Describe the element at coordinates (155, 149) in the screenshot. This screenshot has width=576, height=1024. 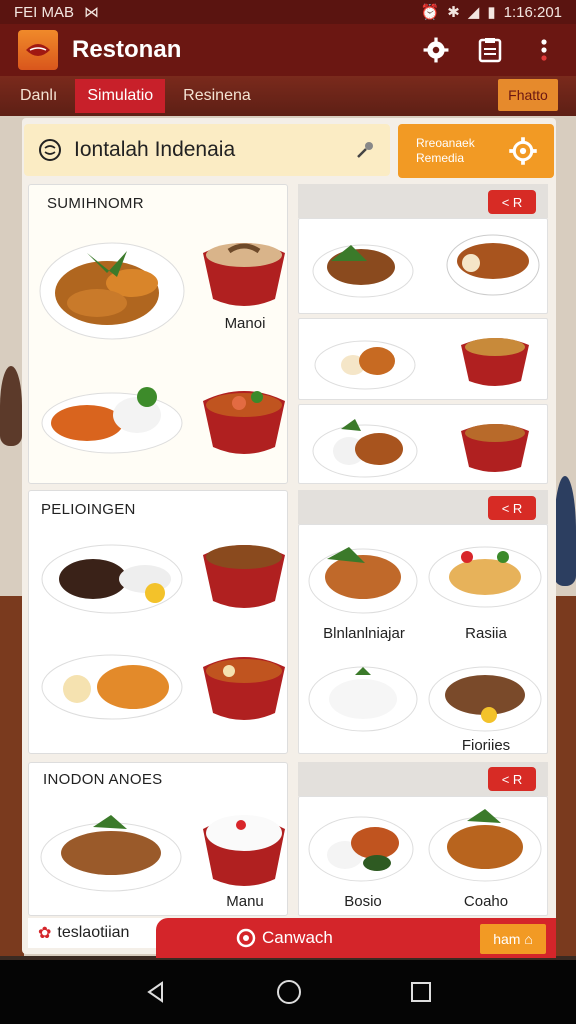
I see `search-text: Iontalah Indenaia` at that location.